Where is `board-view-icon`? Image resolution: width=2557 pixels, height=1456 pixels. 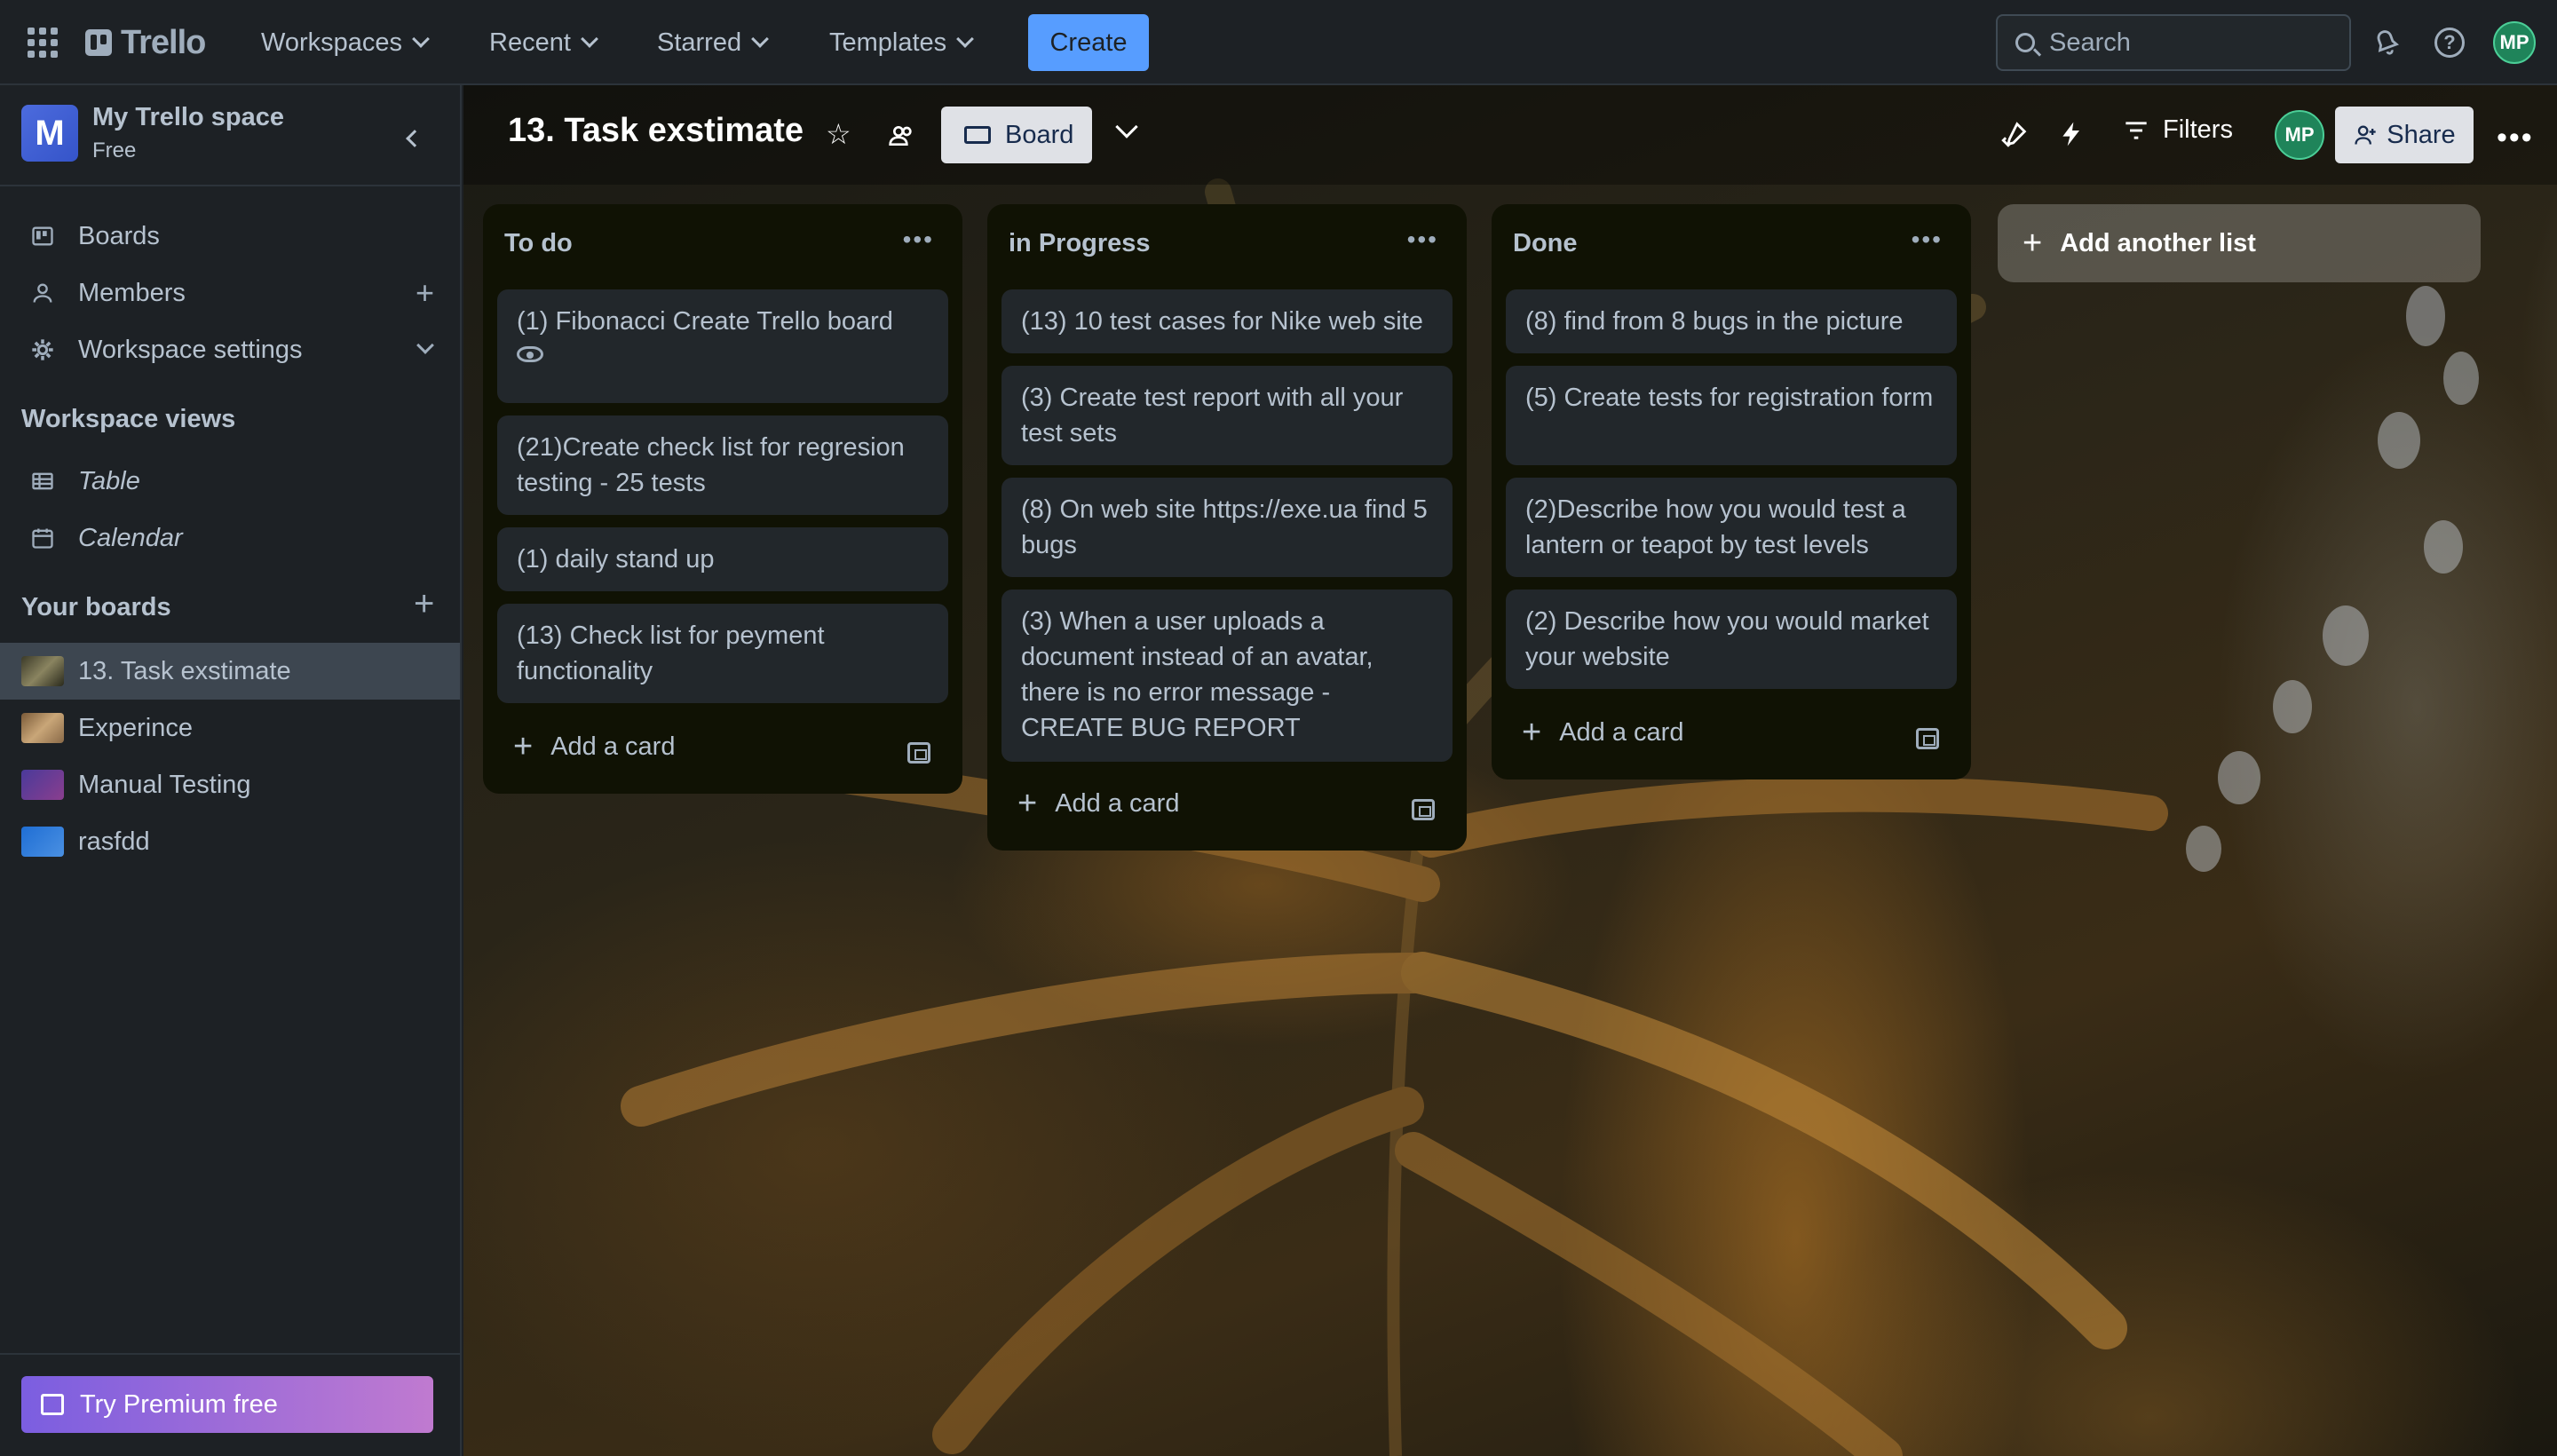
board-view-icon is located at coordinates (977, 135).